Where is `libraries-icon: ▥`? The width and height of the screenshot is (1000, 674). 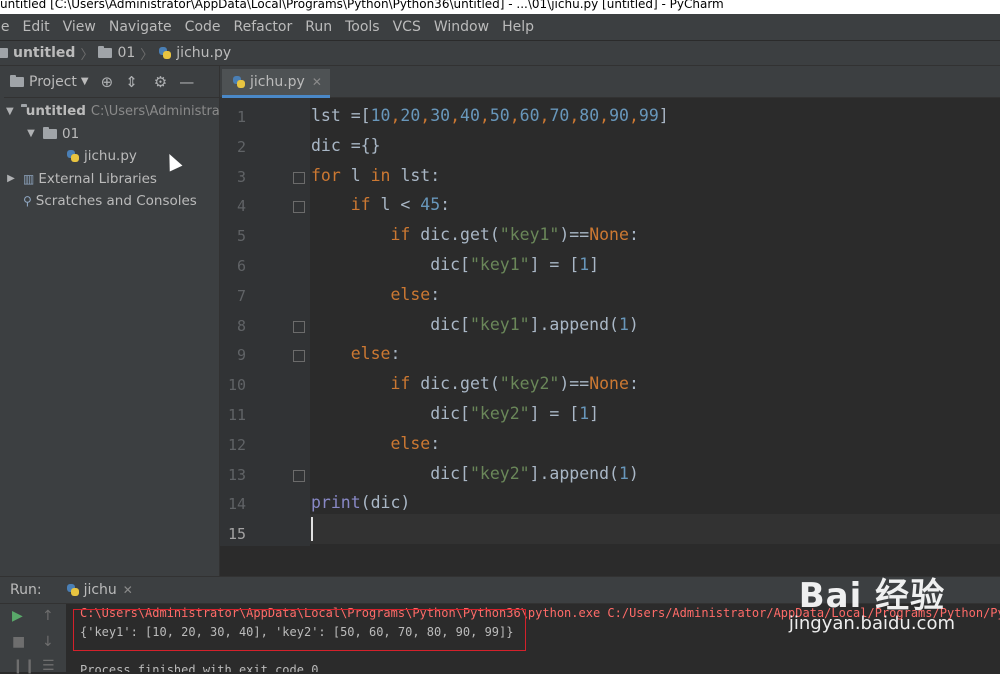
libraries-icon: ▥ is located at coordinates (29, 178).